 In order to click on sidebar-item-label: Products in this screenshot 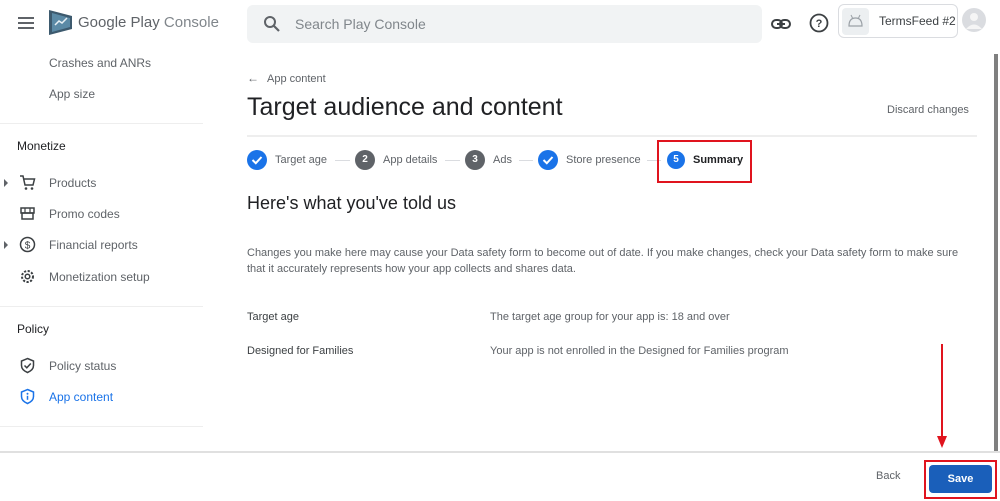, I will do `click(73, 183)`.